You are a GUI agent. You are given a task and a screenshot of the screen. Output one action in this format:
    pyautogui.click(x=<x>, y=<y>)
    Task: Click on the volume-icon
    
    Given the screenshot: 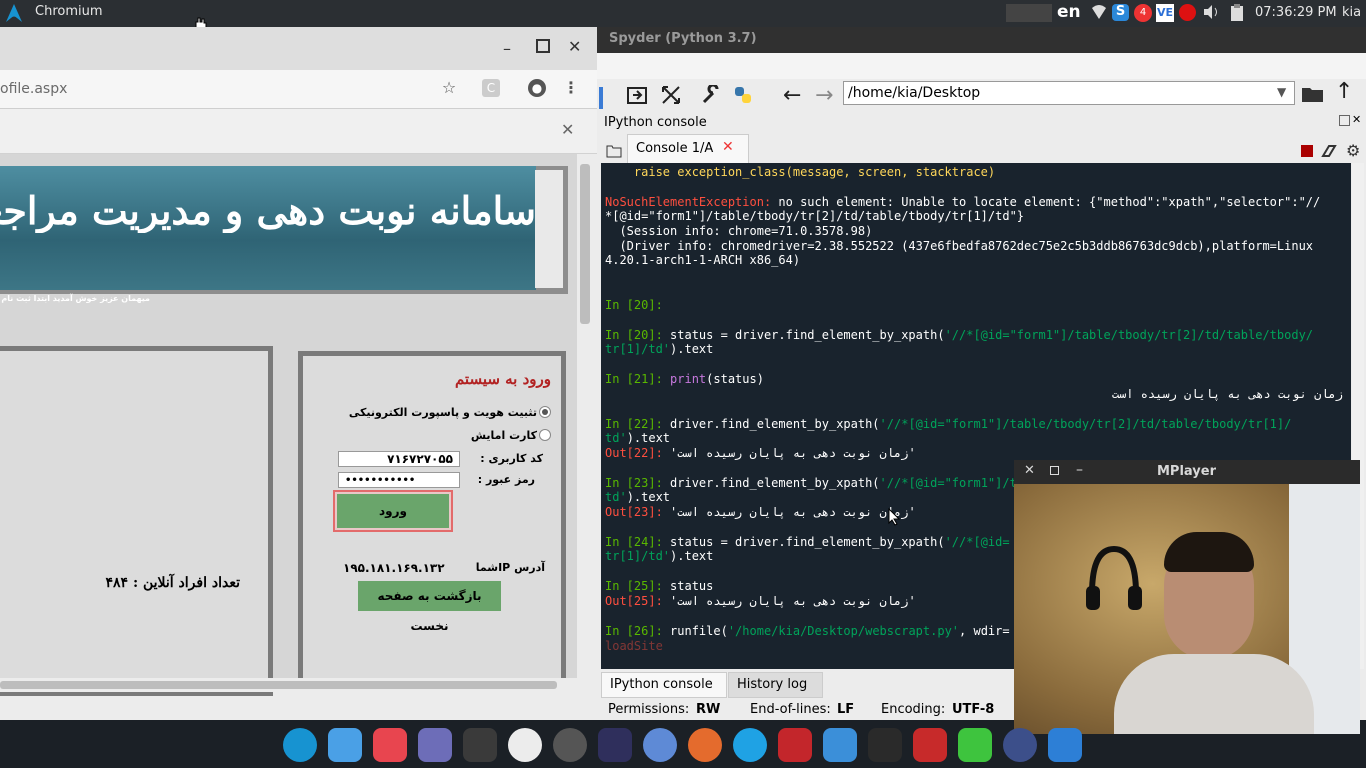 What is the action you would take?
    pyautogui.click(x=1212, y=13)
    